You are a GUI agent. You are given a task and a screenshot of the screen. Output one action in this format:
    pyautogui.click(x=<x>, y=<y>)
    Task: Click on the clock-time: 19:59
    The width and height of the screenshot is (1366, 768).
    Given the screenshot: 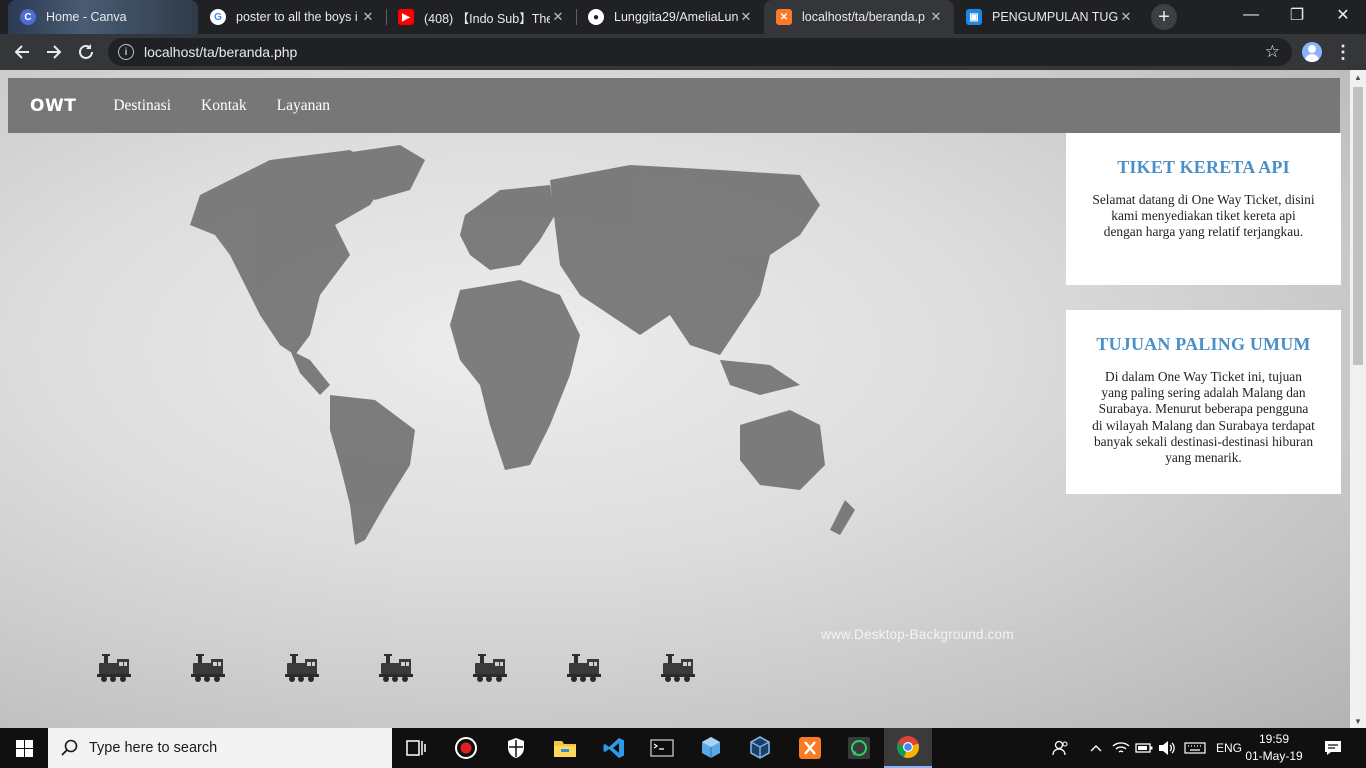 What is the action you would take?
    pyautogui.click(x=1274, y=739)
    